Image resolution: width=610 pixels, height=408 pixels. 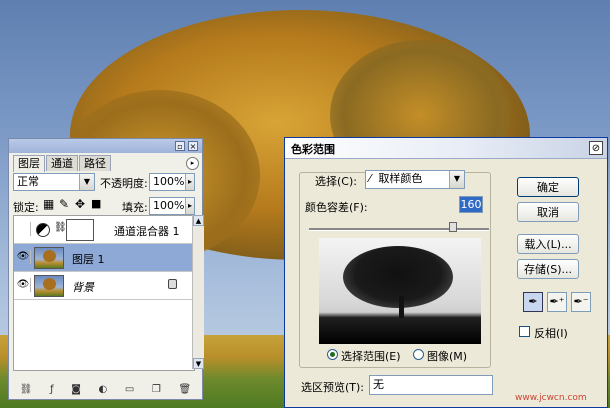 What do you see at coordinates (596, 148) in the screenshot?
I see `close-icon: ⊘` at bounding box center [596, 148].